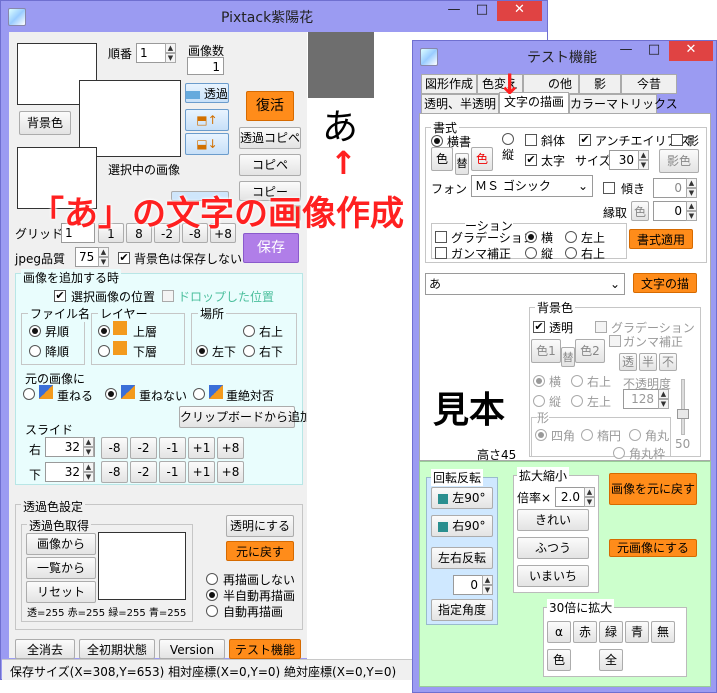 Image resolution: width=717 pixels, height=693 pixels. What do you see at coordinates (260, 526) in the screenshot?
I see `make-transparent-button: 透明にする` at bounding box center [260, 526].